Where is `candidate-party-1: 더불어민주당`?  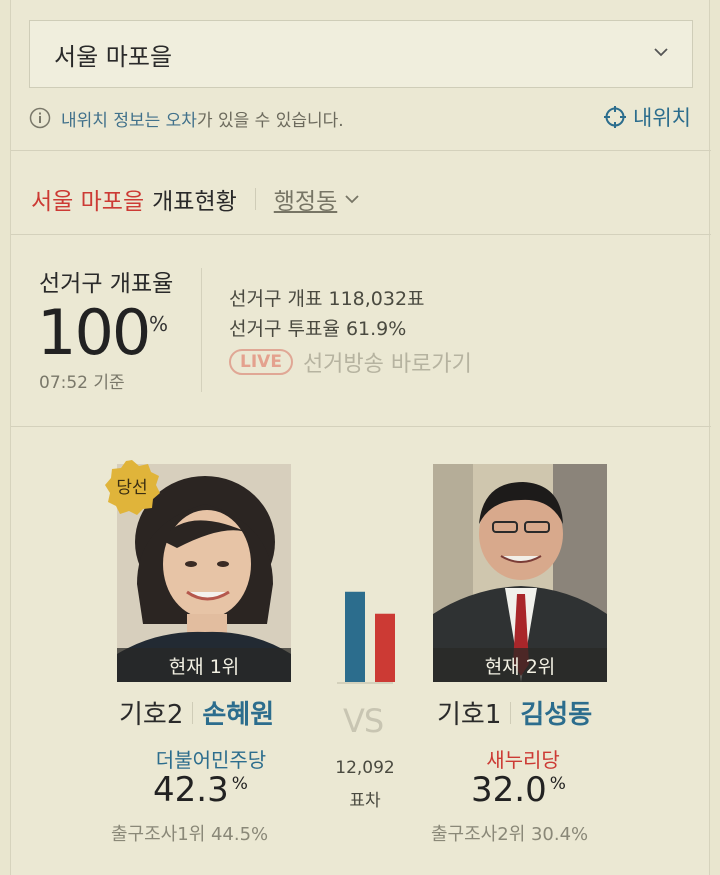
candidate-party-1: 더불어민주당 is located at coordinates (211, 760).